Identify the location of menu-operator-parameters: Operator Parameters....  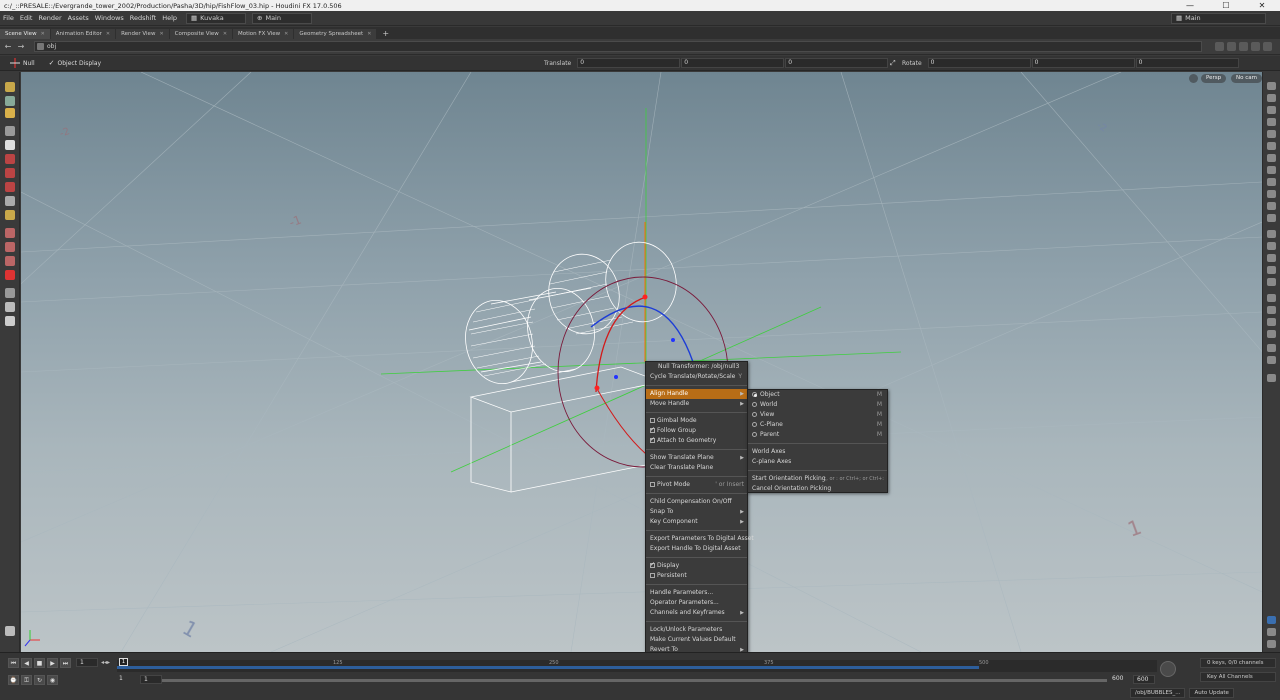
(696, 603).